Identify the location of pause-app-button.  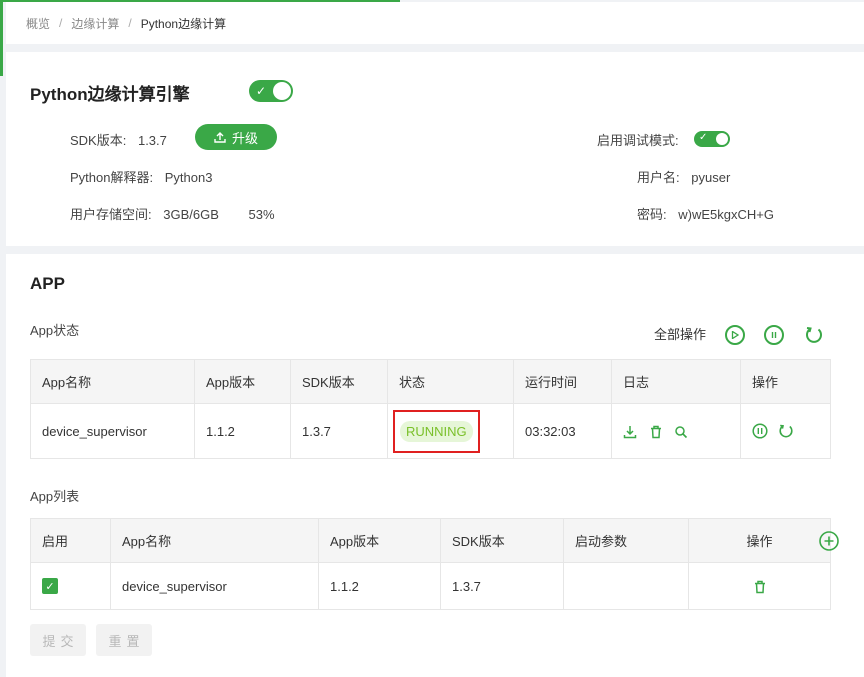
(760, 431).